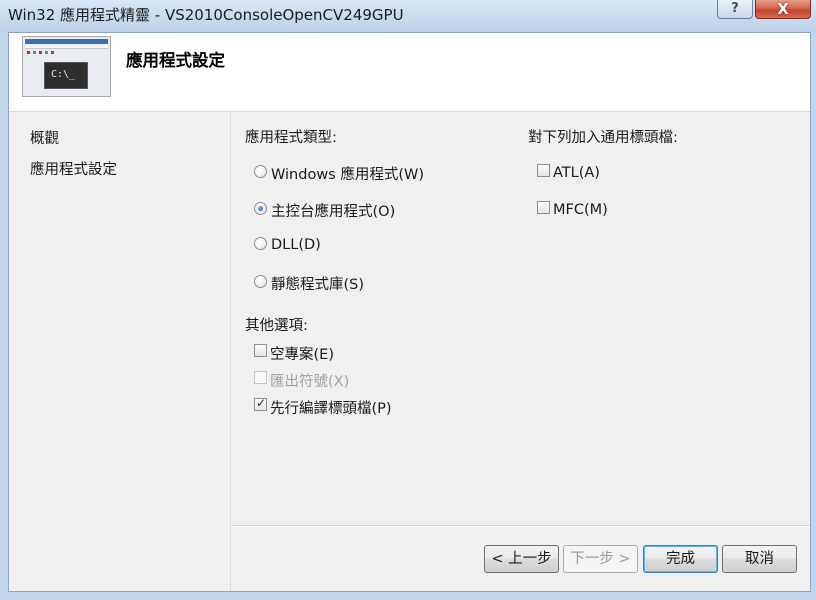  Describe the element at coordinates (291, 138) in the screenshot. I see `app-type-label: 應用程式類型:` at that location.